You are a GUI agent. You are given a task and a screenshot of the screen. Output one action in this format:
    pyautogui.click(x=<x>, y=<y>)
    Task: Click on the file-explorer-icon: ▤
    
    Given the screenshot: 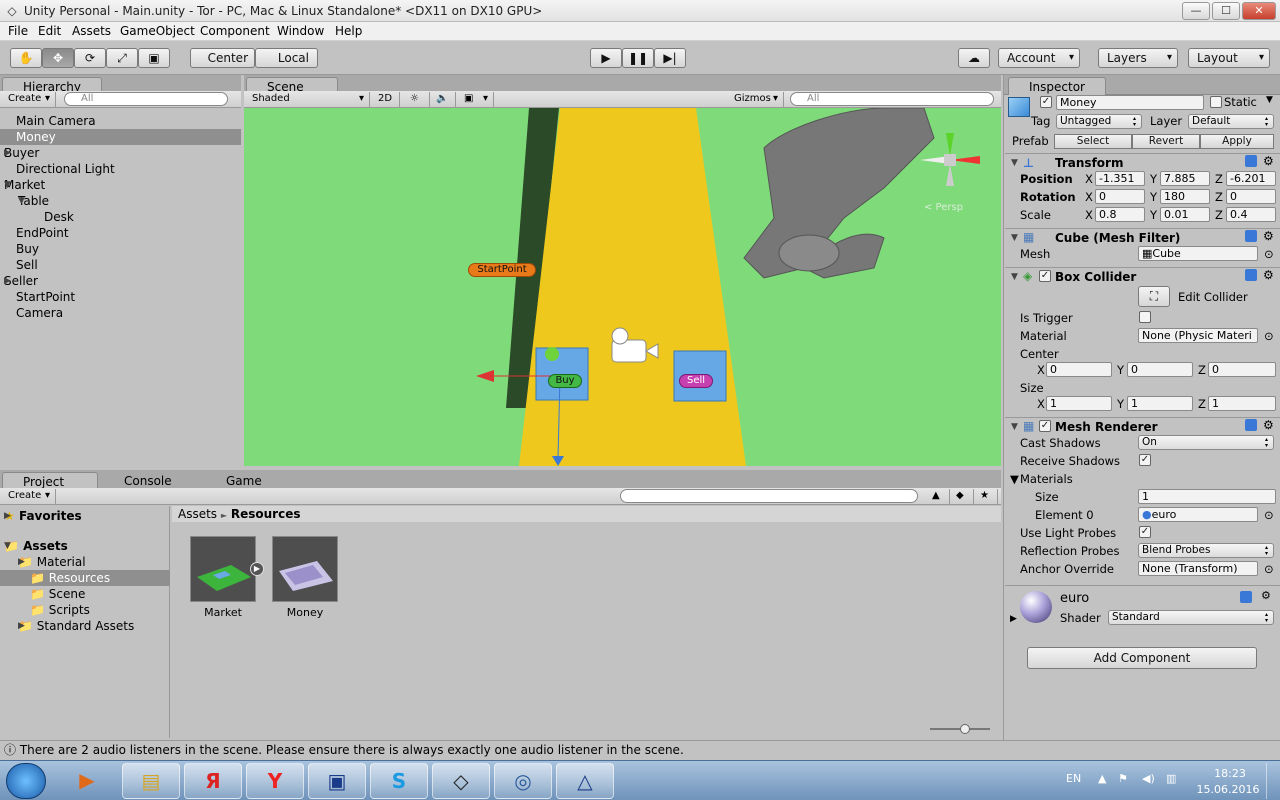 What is the action you would take?
    pyautogui.click(x=151, y=781)
    